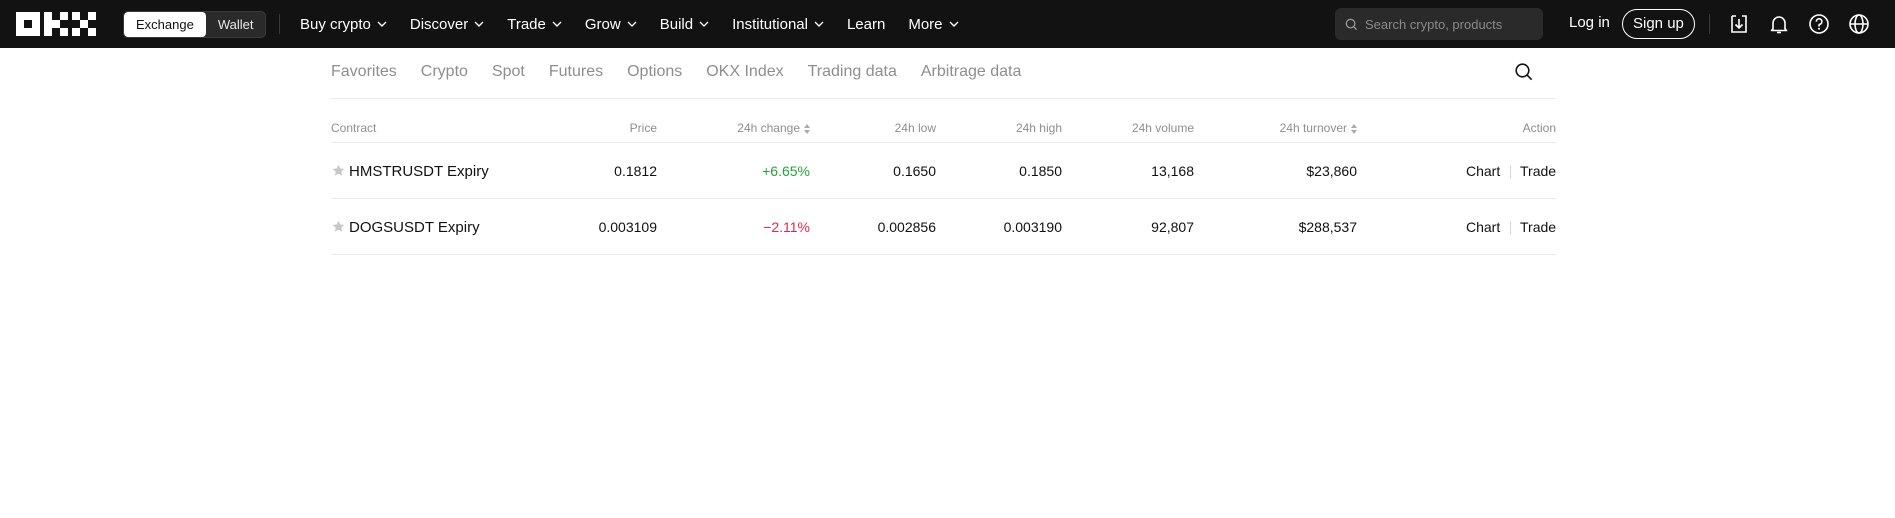 This screenshot has height=518, width=1895. Describe the element at coordinates (414, 227) in the screenshot. I see `contract-name: DOGSUSDT Expiry` at that location.